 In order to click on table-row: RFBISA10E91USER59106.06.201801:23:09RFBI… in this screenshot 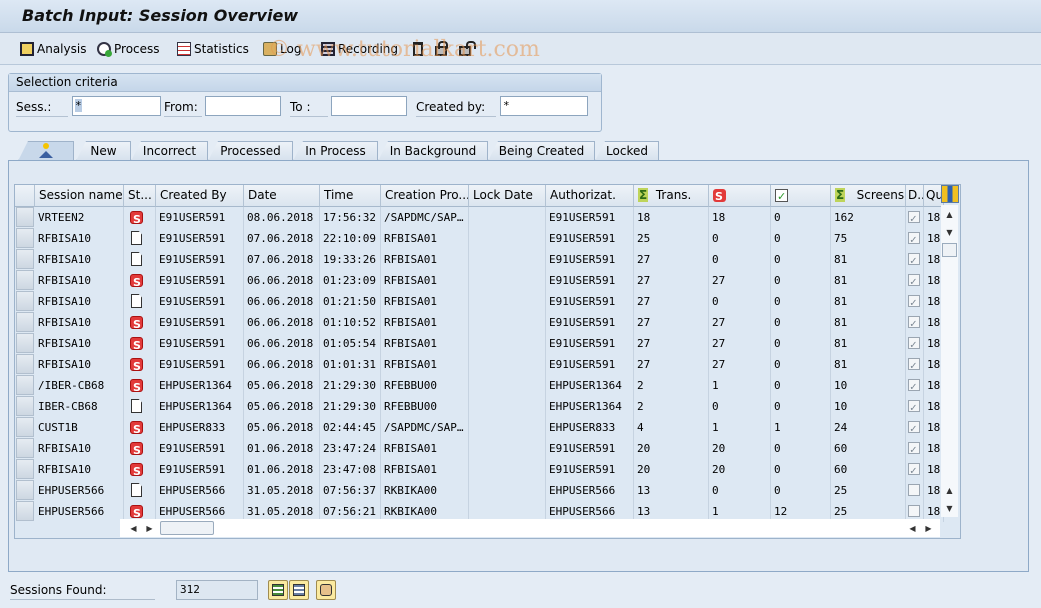, I will do `click(487, 280)`.